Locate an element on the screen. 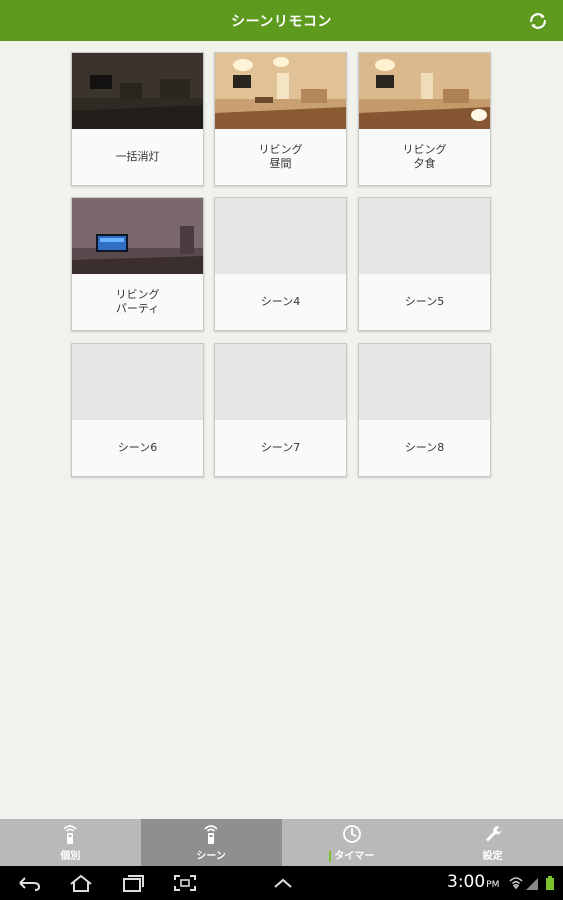  clock-ampm: PM is located at coordinates (493, 885).